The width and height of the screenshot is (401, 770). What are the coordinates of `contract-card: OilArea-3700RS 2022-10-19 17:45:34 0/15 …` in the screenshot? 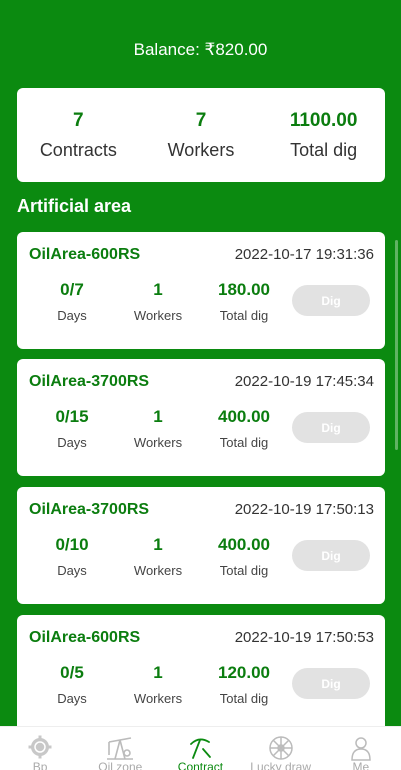 It's located at (201, 417).